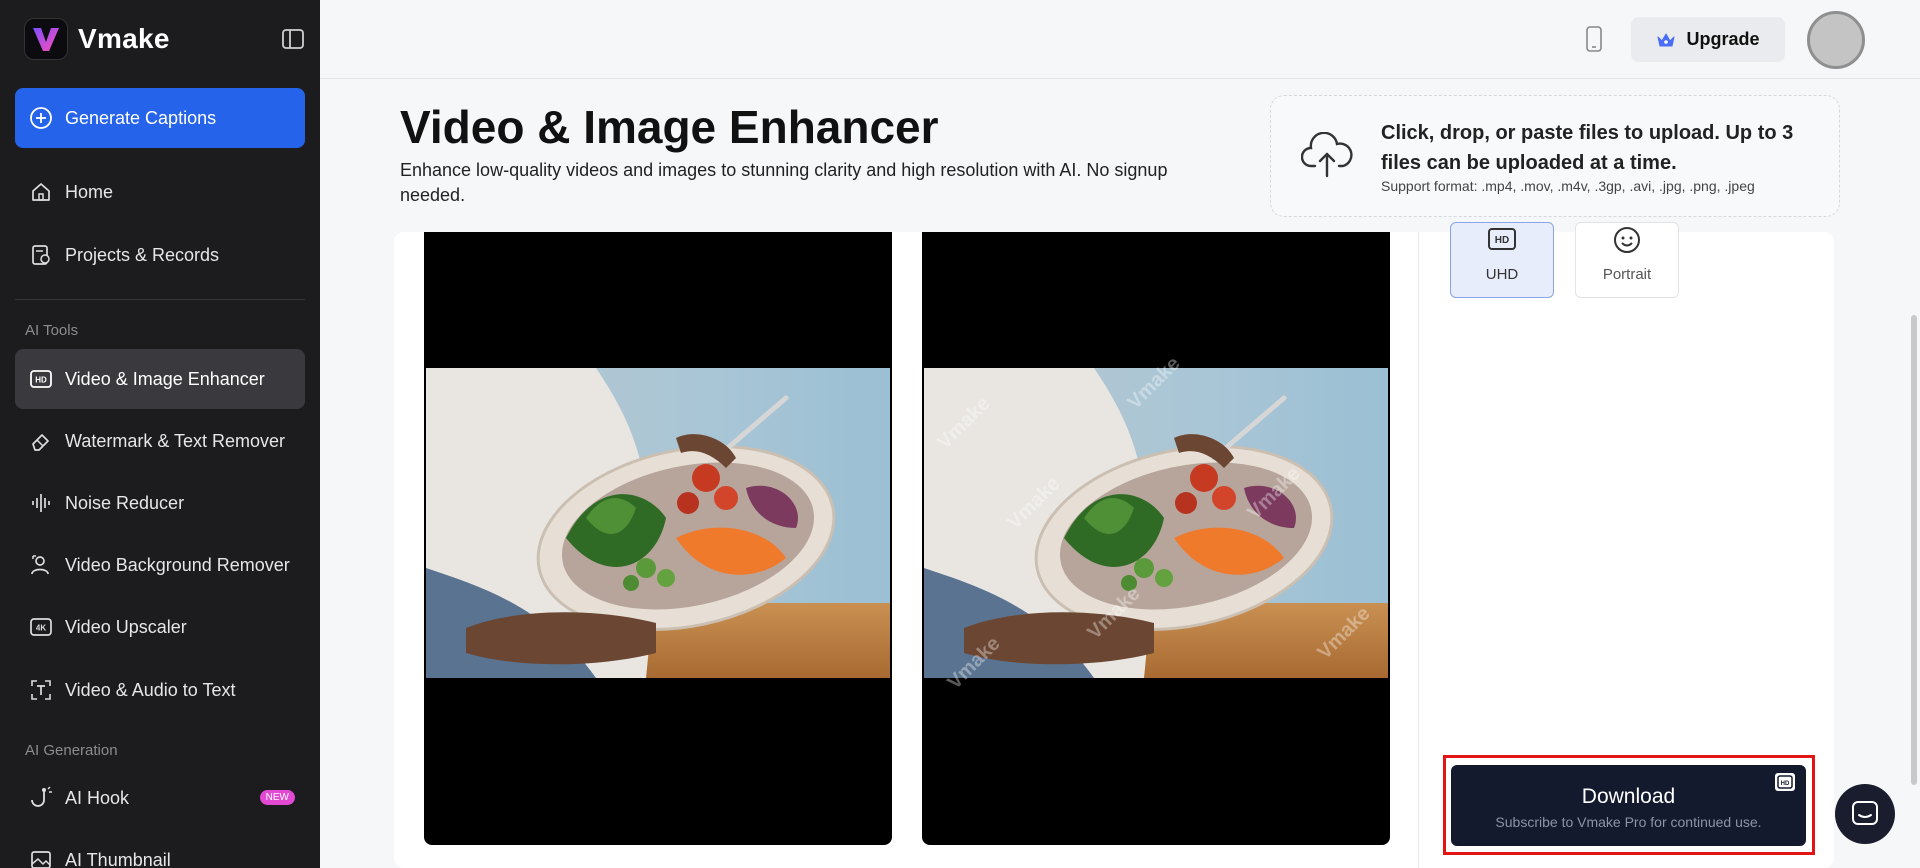  I want to click on 4k-icon: 4K, so click(41, 627).